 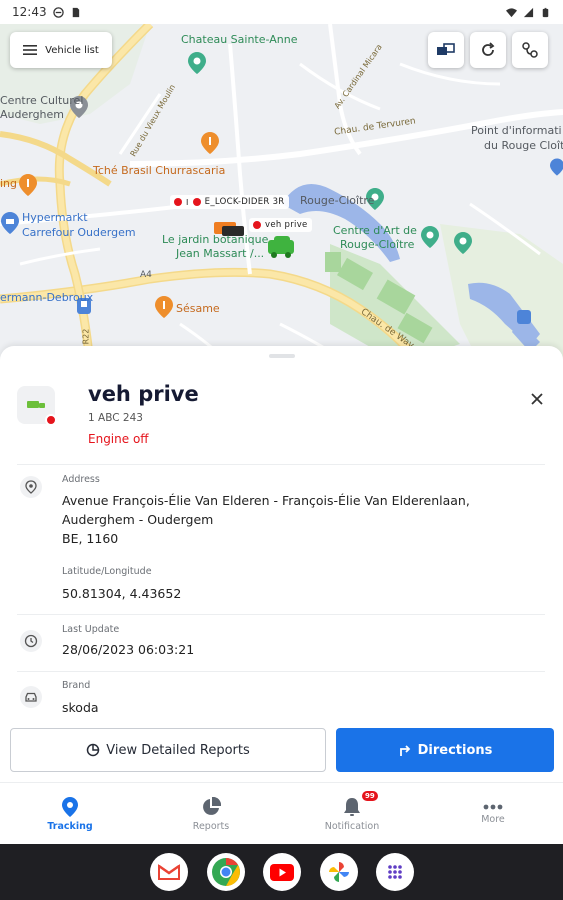 I want to click on address-line-3: BE, 1160, so click(x=90, y=538).